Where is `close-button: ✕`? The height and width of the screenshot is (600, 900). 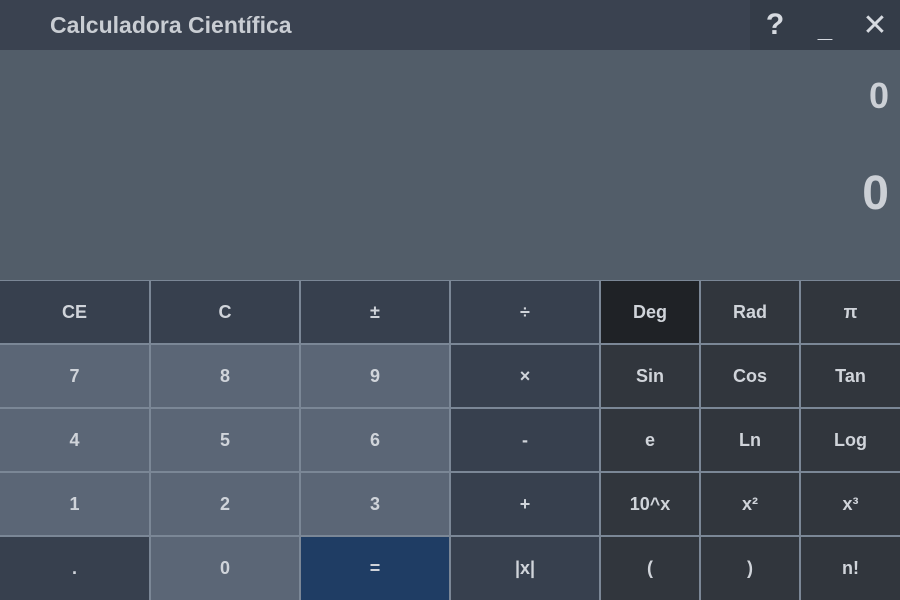 close-button: ✕ is located at coordinates (875, 25).